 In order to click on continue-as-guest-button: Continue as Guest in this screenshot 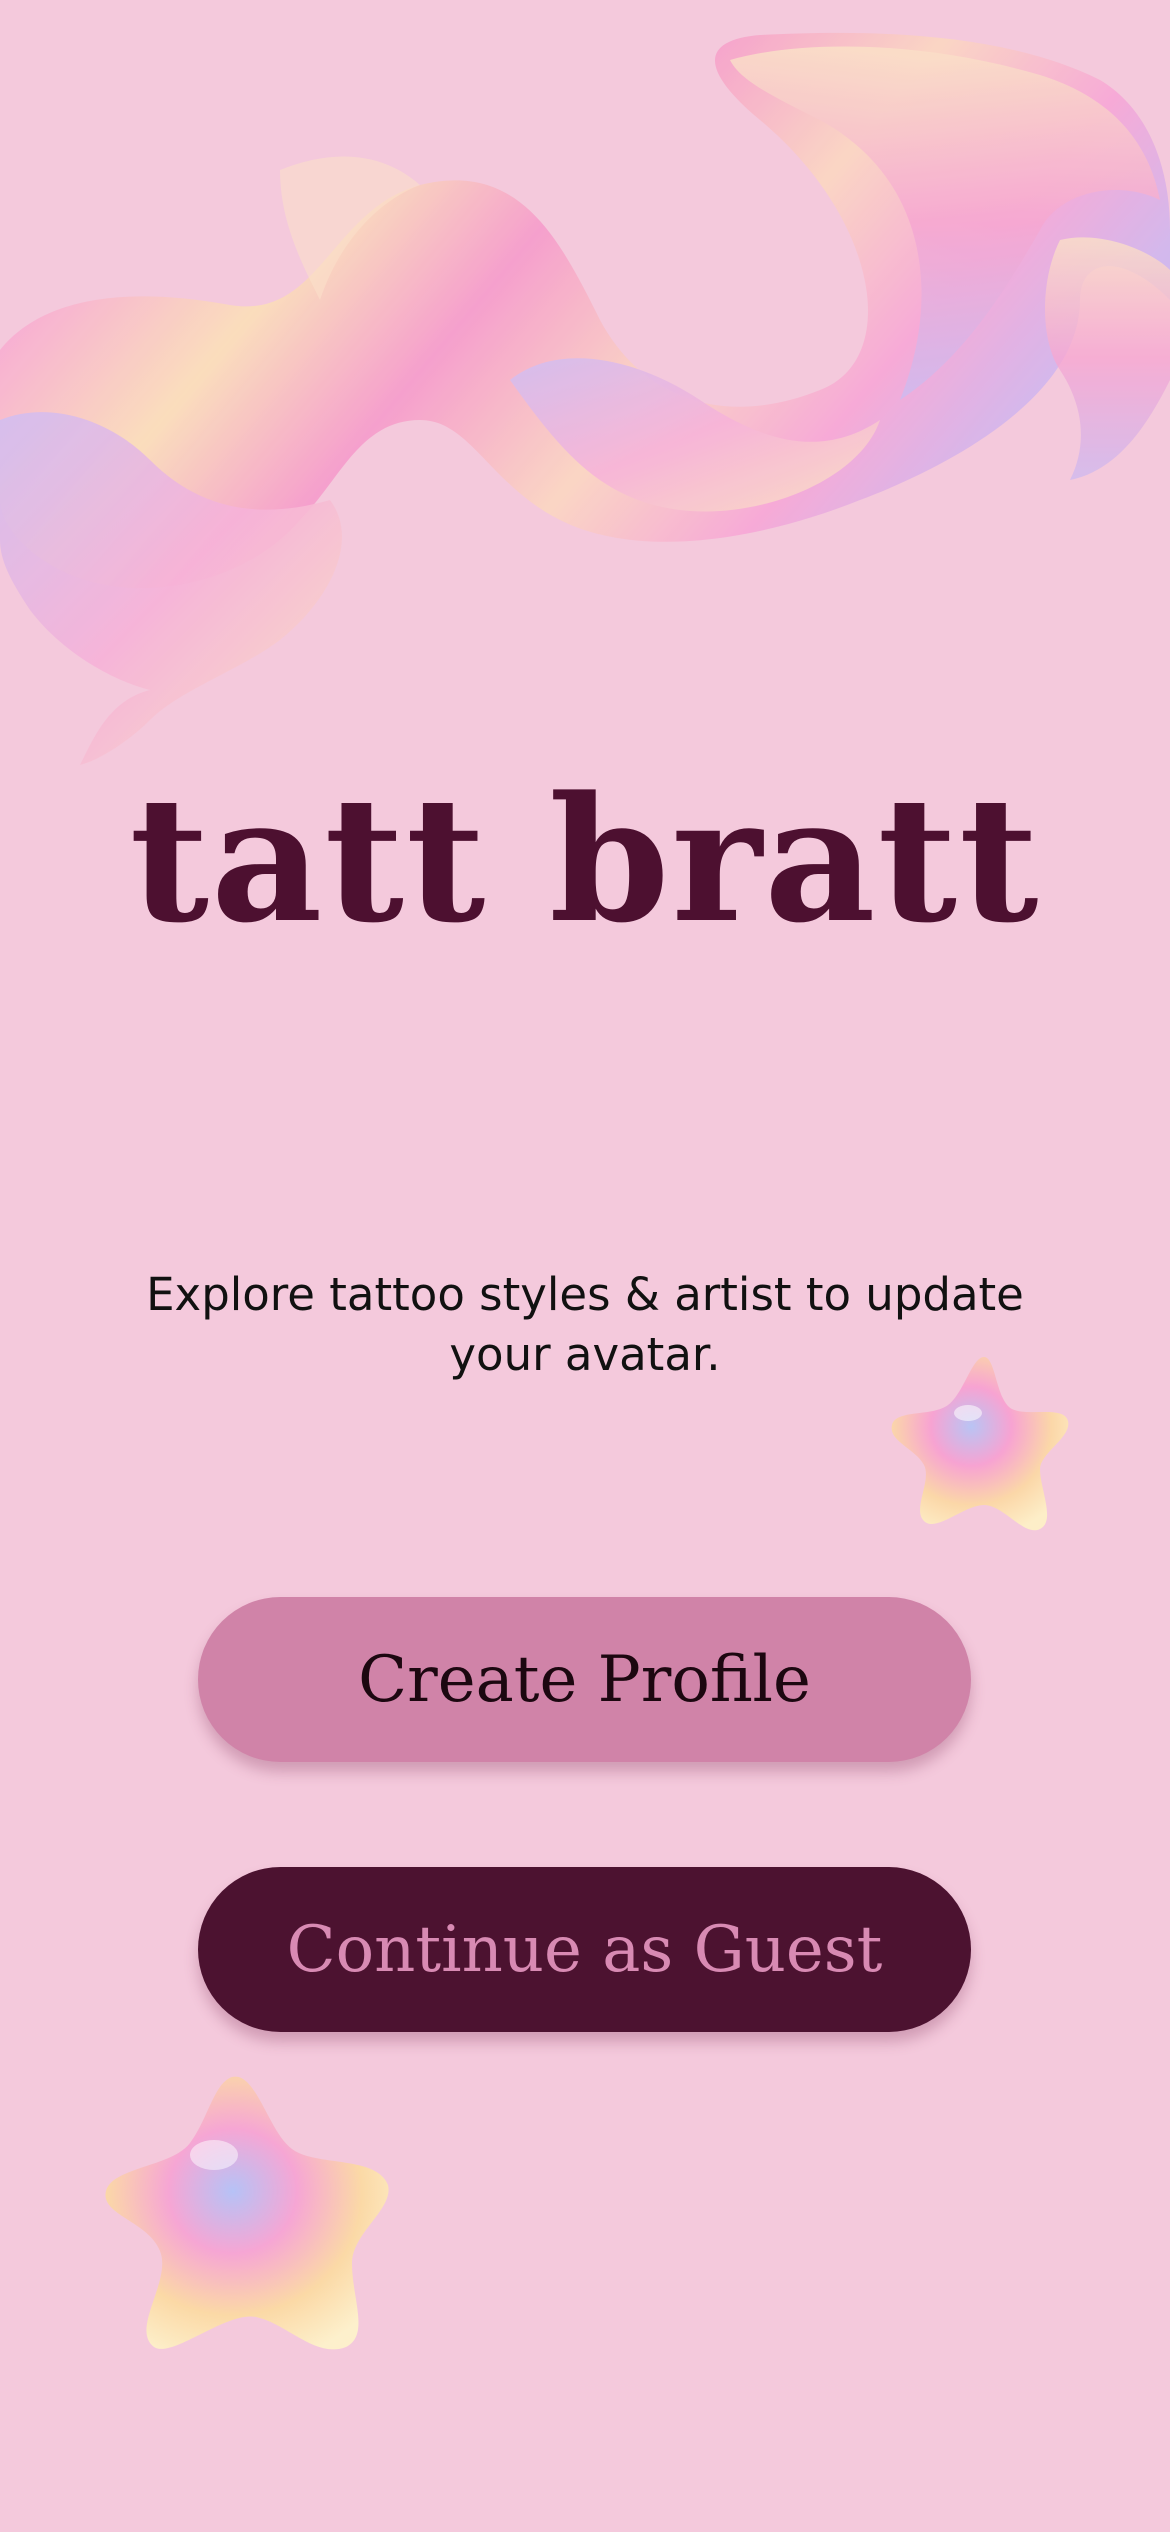, I will do `click(584, 1949)`.